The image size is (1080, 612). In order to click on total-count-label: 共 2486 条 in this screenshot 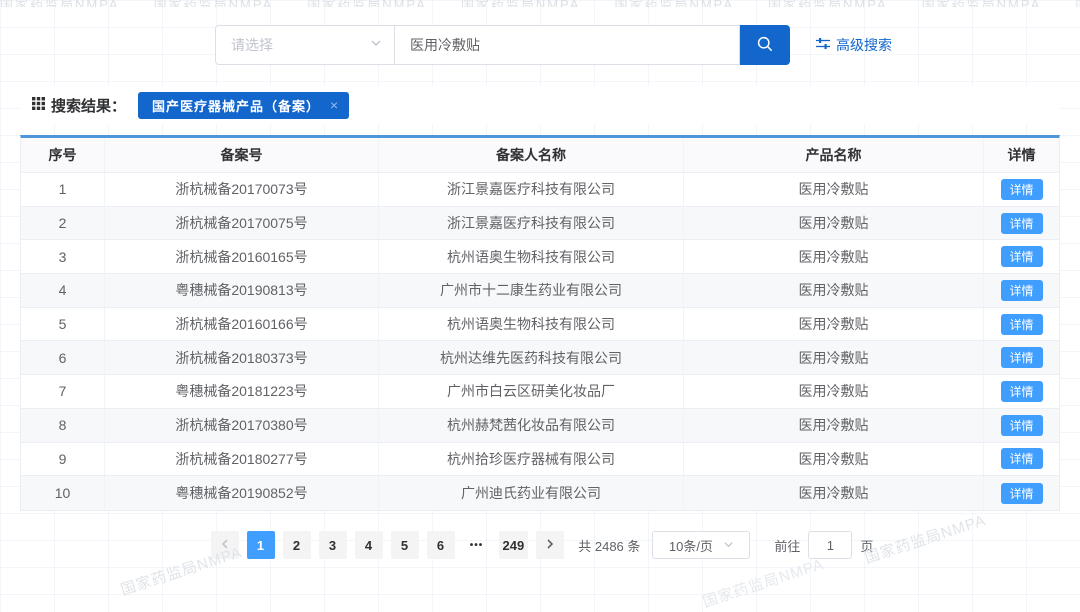, I will do `click(609, 546)`.